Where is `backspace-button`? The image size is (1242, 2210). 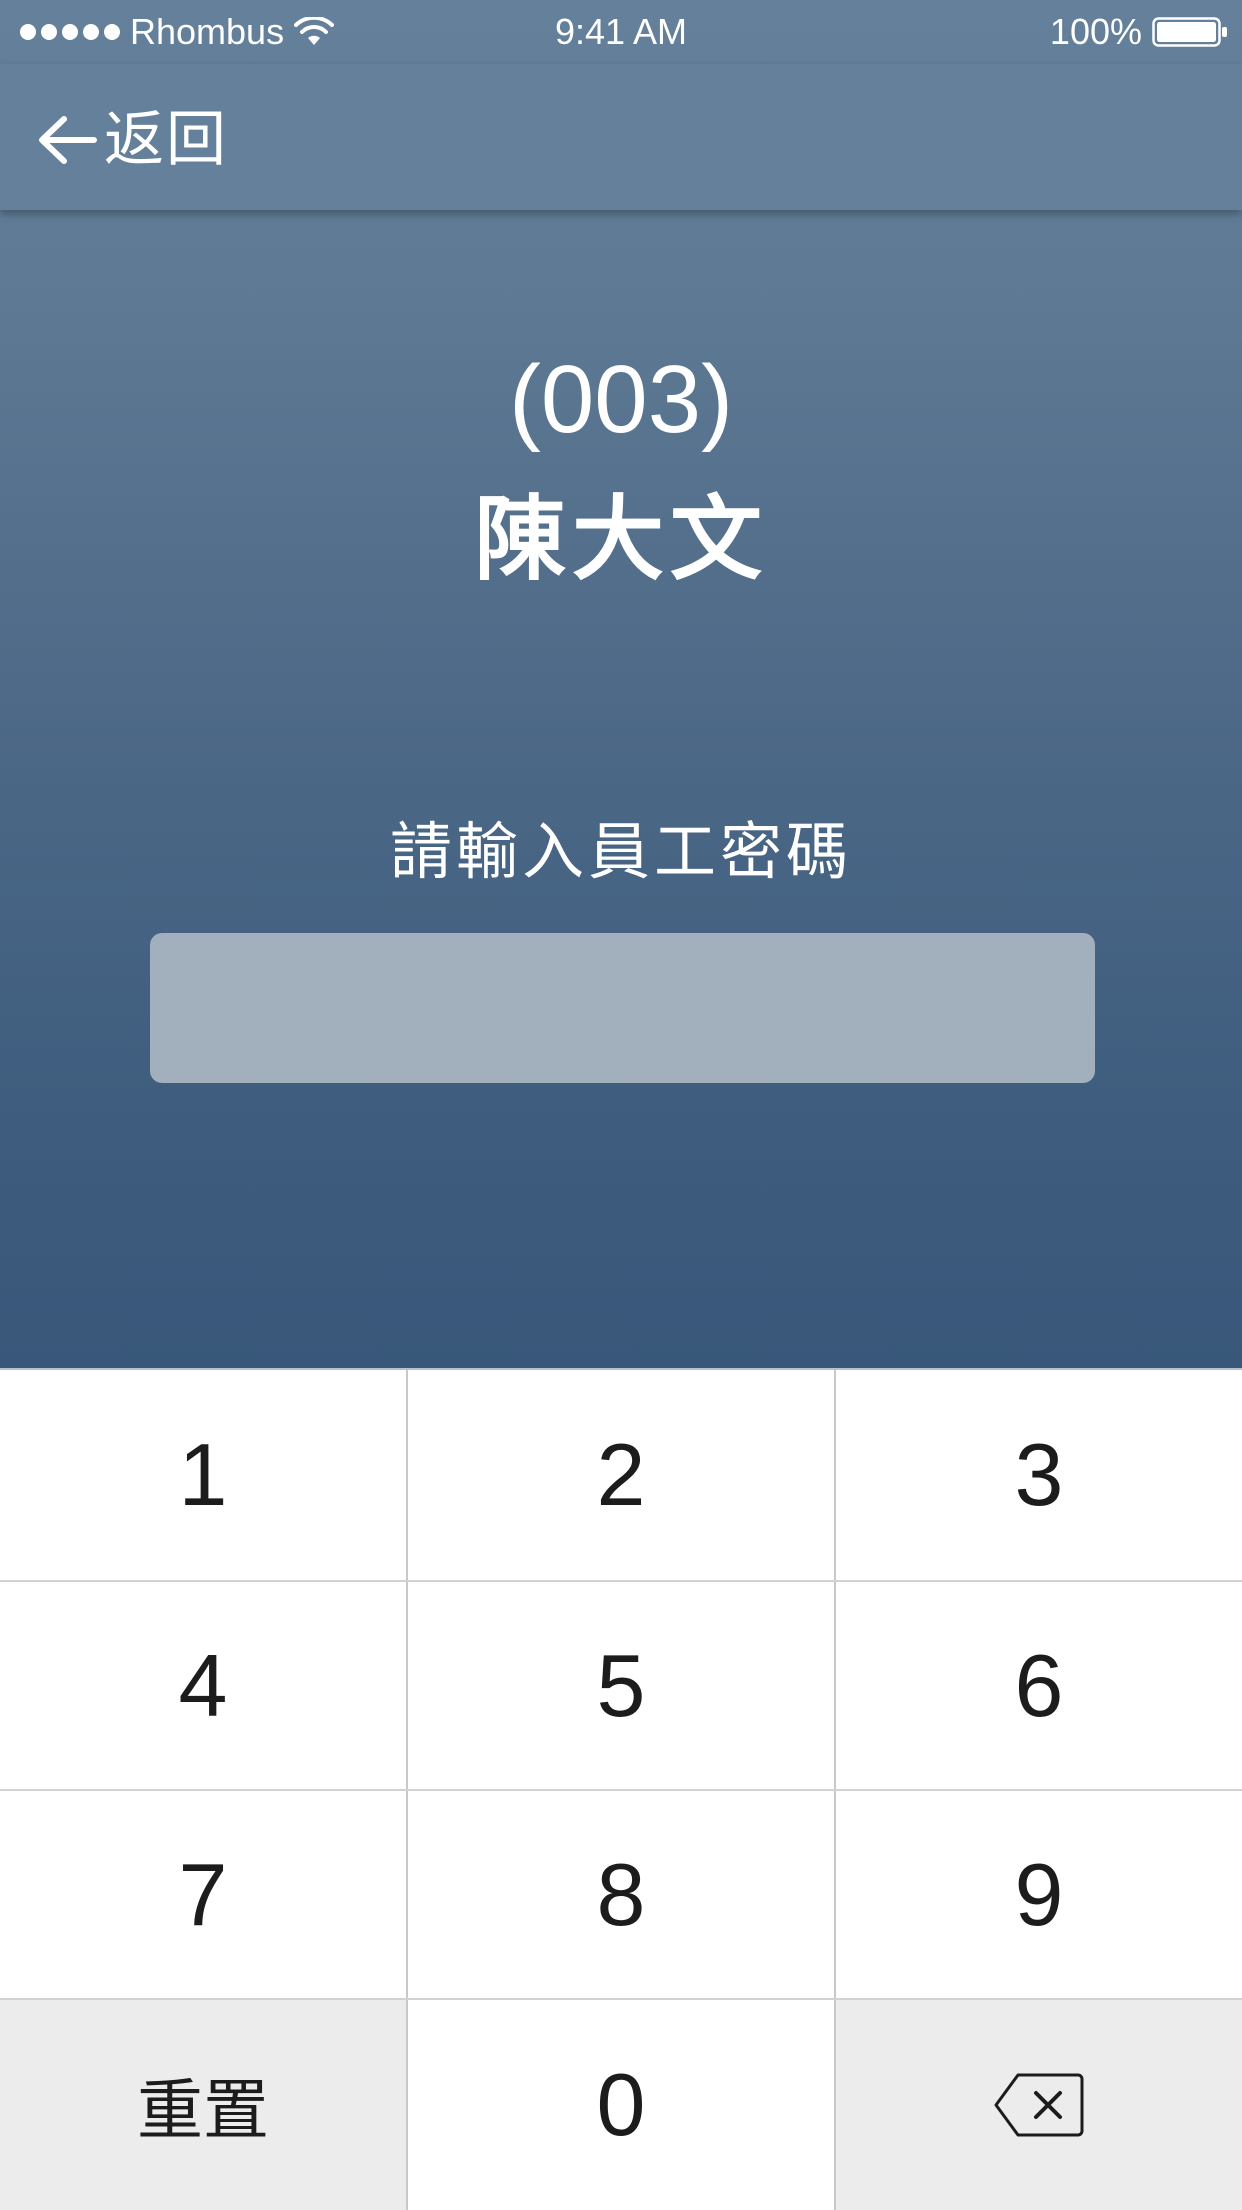
backspace-button is located at coordinates (1039, 2105).